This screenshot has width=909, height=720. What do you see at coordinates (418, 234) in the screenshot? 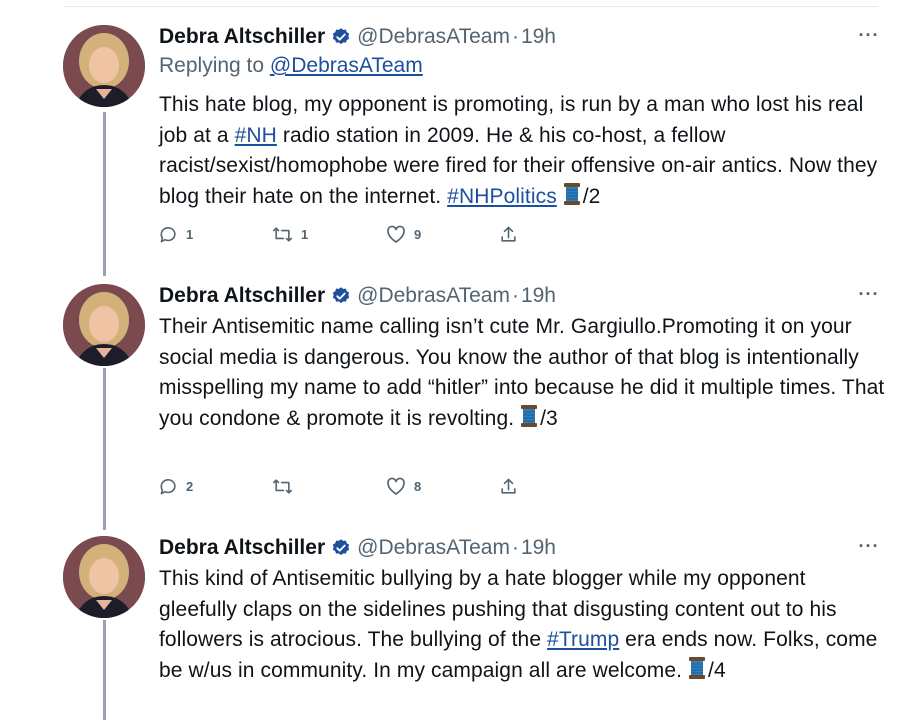
I see `like-count: 9` at bounding box center [418, 234].